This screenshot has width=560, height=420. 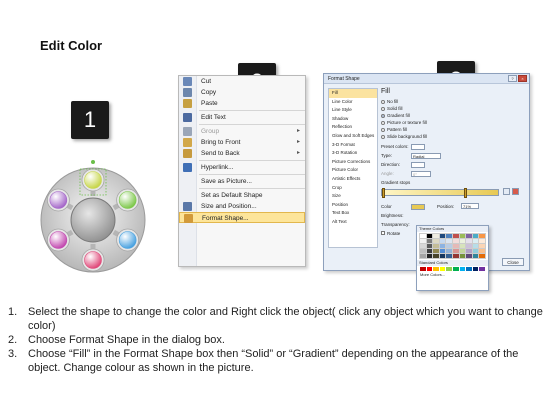 What do you see at coordinates (513, 262) in the screenshot?
I see `close-button: Close` at bounding box center [513, 262].